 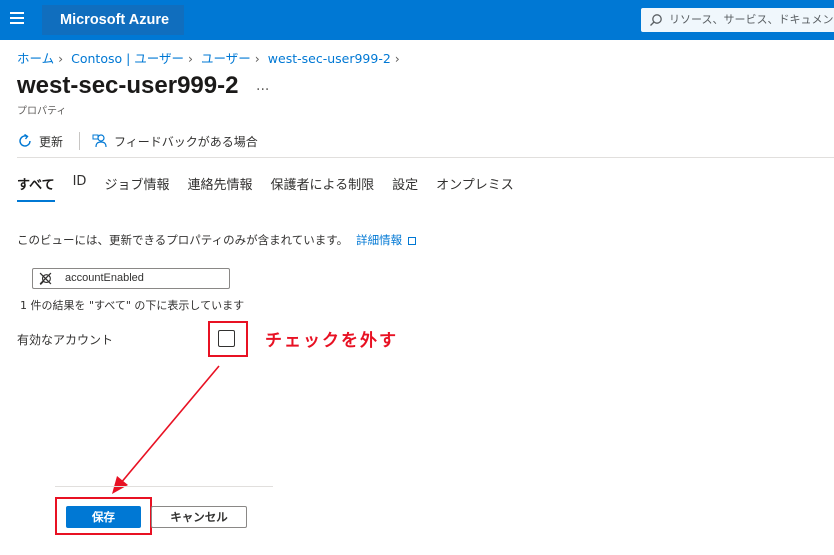 What do you see at coordinates (166, 429) in the screenshot?
I see `annotation-arrow-icon` at bounding box center [166, 429].